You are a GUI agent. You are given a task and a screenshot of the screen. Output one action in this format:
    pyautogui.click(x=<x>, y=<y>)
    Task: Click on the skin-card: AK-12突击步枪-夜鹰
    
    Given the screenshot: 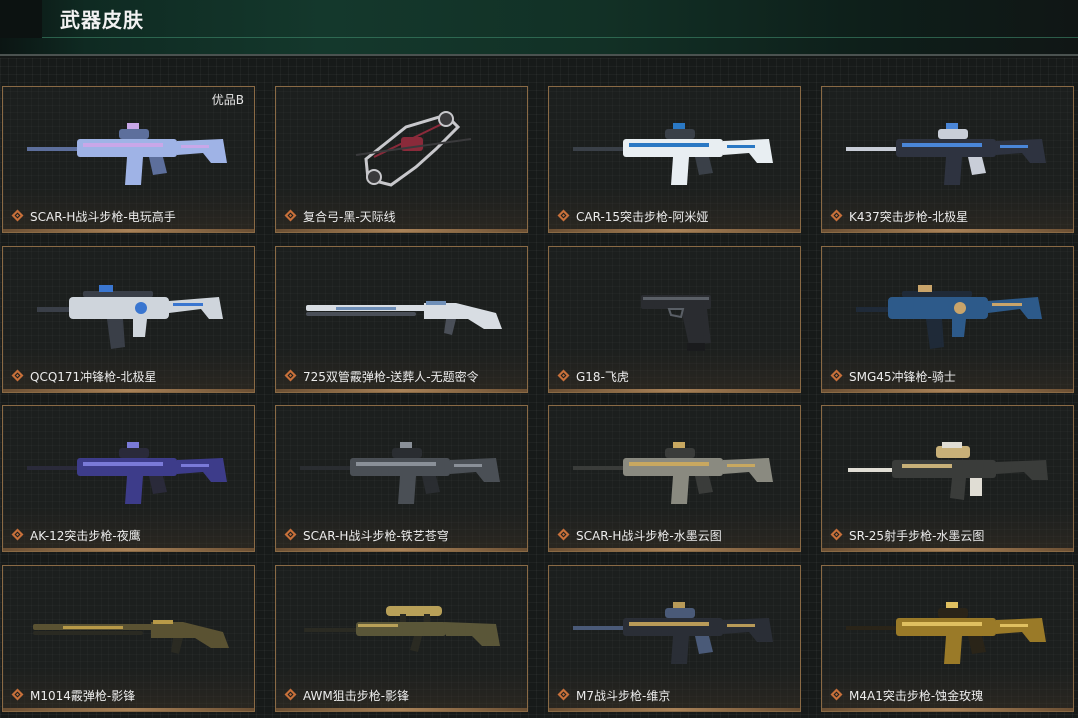 What is the action you would take?
    pyautogui.click(x=128, y=478)
    